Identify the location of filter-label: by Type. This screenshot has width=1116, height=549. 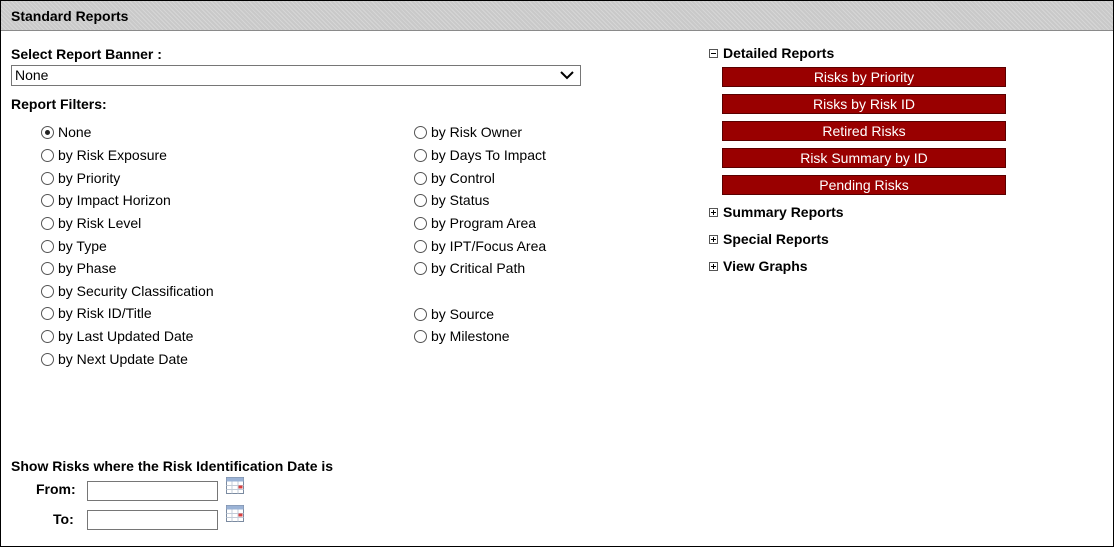
(82, 246).